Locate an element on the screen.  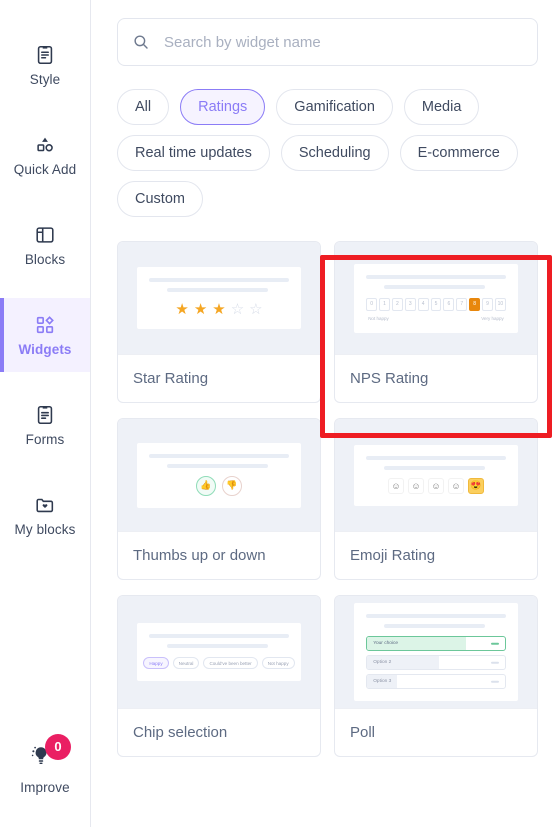
forms-icon is located at coordinates (45, 415).